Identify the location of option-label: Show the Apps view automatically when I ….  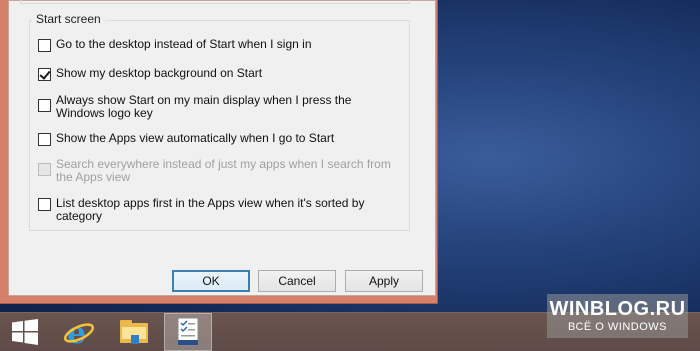
(195, 138).